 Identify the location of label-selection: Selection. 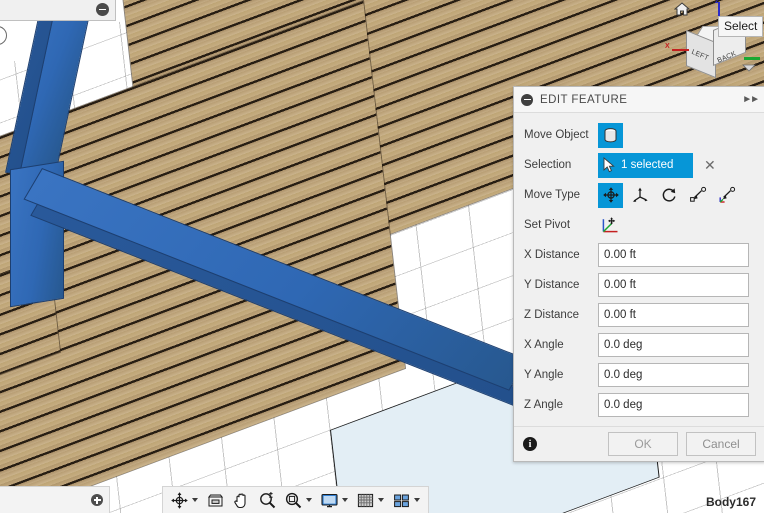
(548, 165).